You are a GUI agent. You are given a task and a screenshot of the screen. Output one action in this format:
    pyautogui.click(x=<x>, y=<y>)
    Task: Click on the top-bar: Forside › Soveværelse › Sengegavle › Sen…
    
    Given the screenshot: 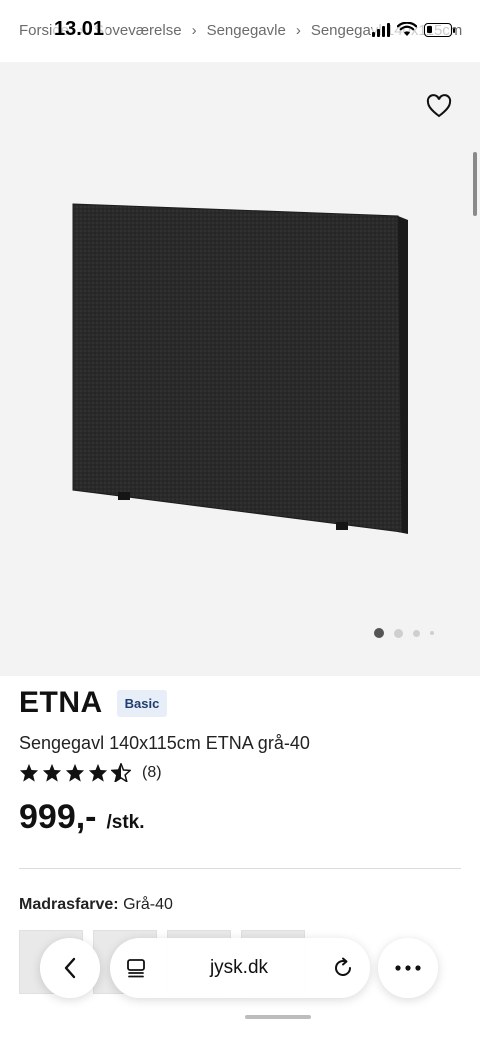 What is the action you would take?
    pyautogui.click(x=240, y=31)
    